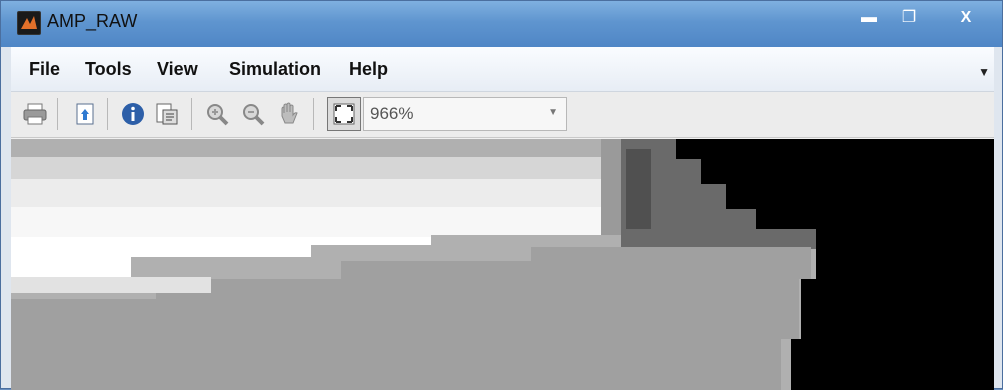 This screenshot has height=390, width=1003. I want to click on window-title: AMP_RAW, so click(92, 21).